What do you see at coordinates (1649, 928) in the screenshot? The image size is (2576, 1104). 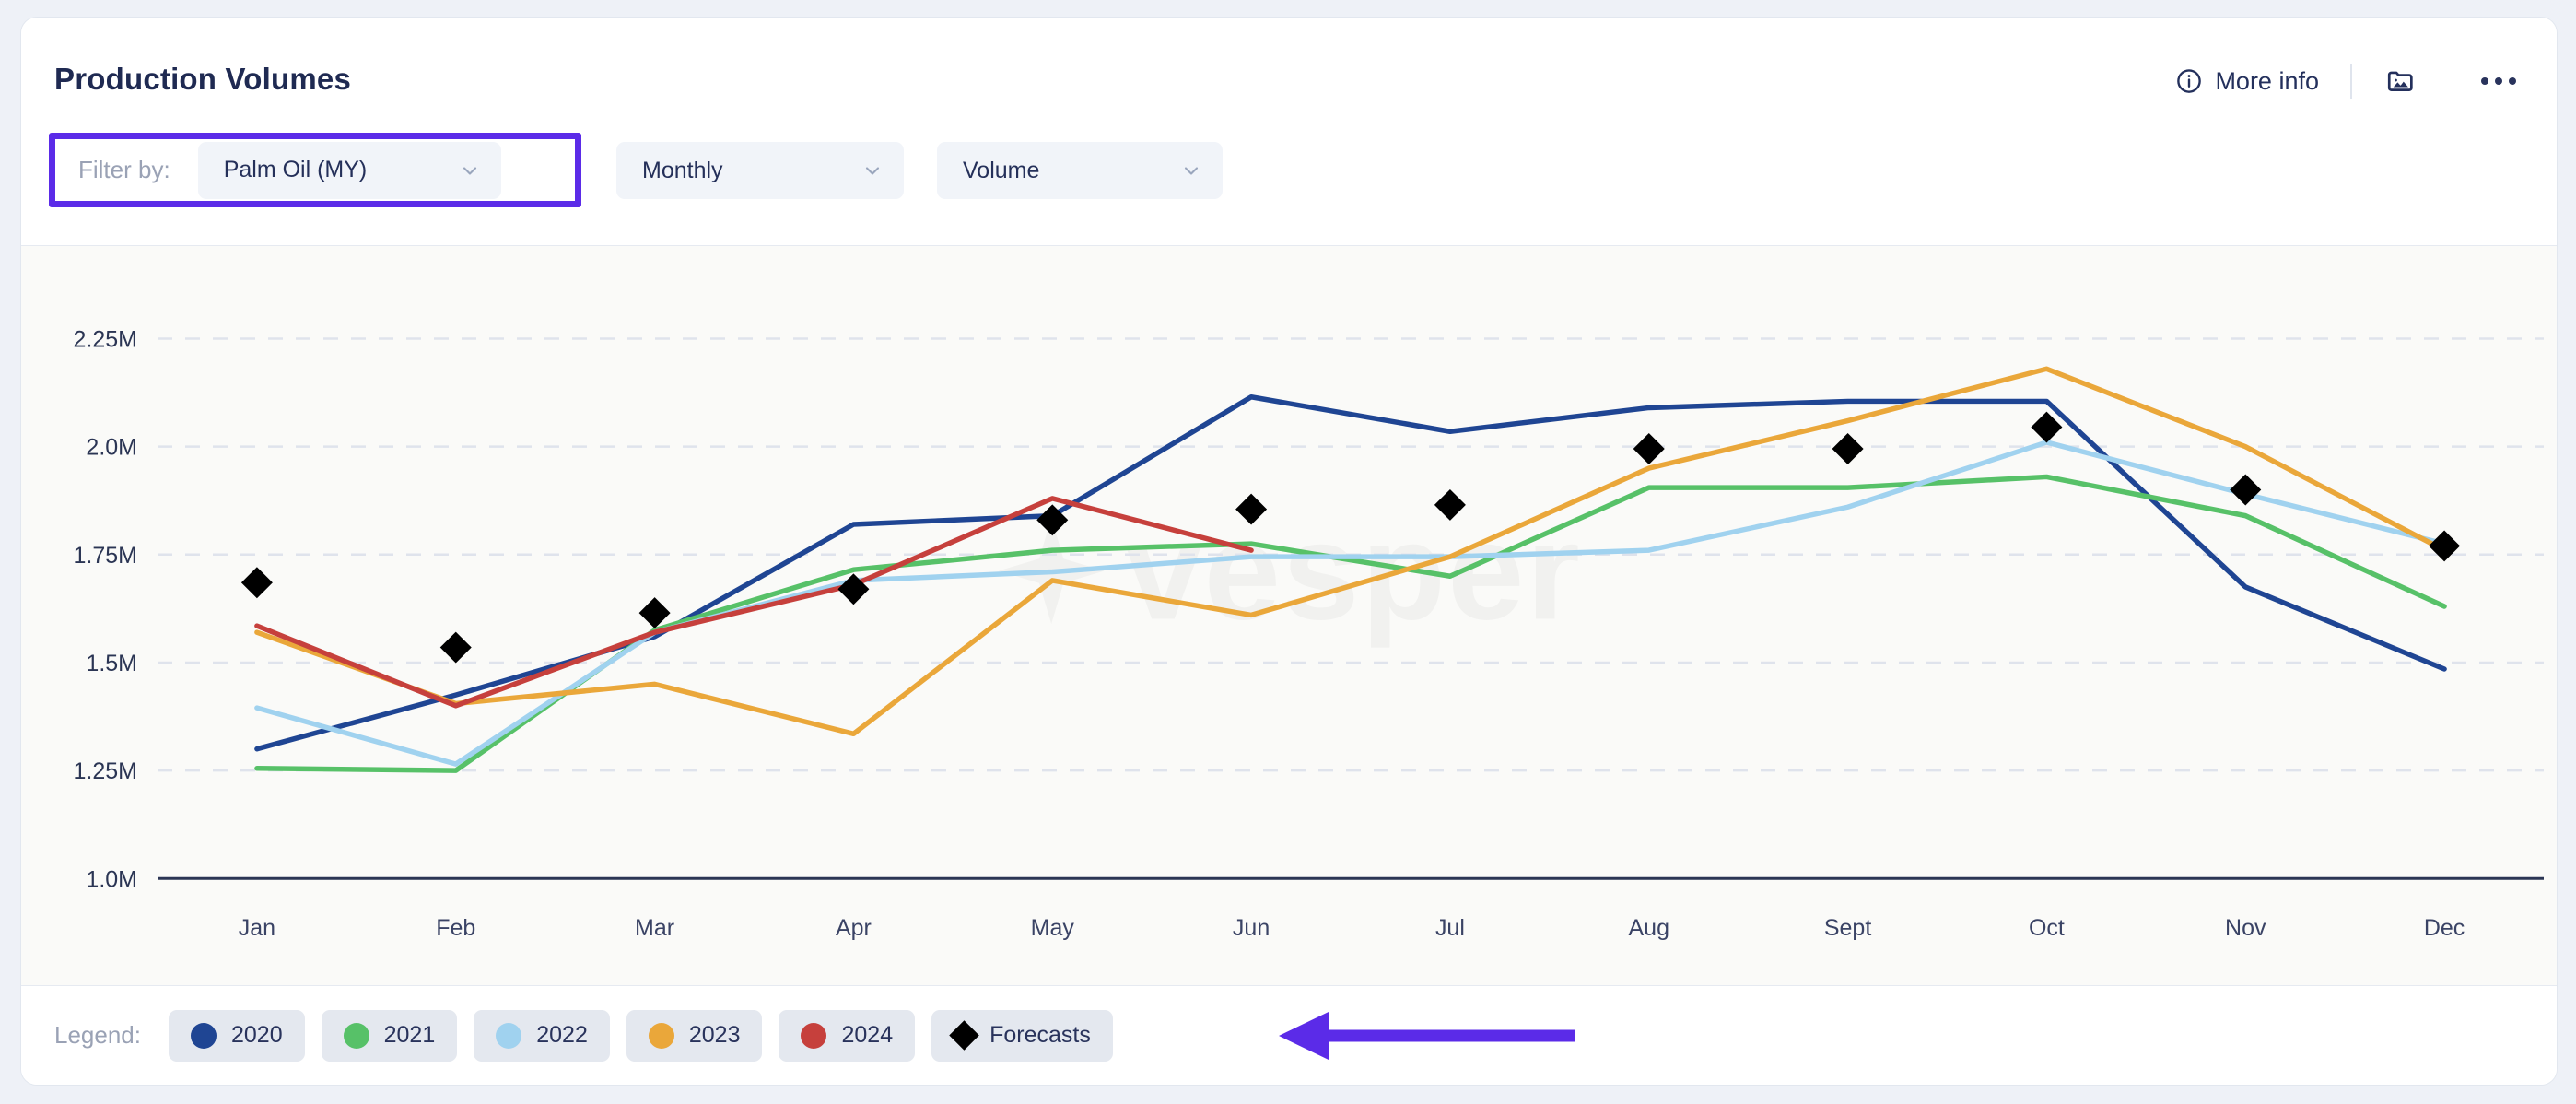 I see `x-axis-tick-label: Aug` at bounding box center [1649, 928].